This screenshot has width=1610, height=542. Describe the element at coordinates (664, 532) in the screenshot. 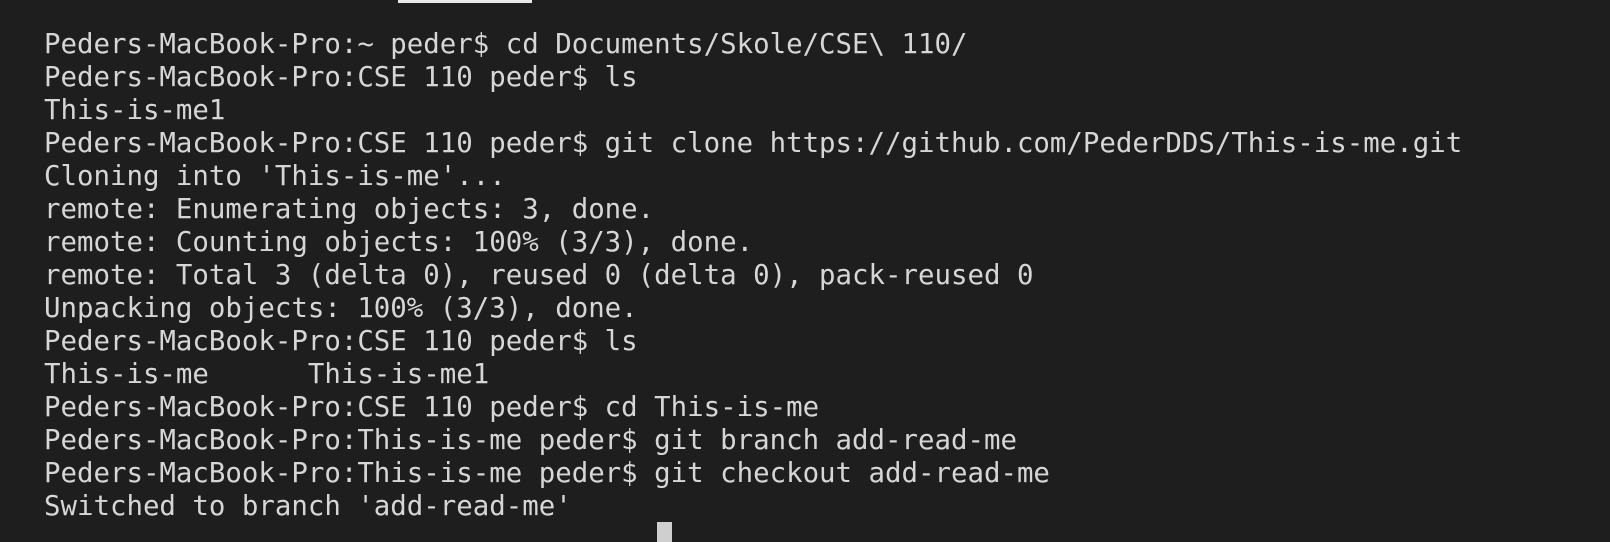

I see `terminal-cursor` at that location.